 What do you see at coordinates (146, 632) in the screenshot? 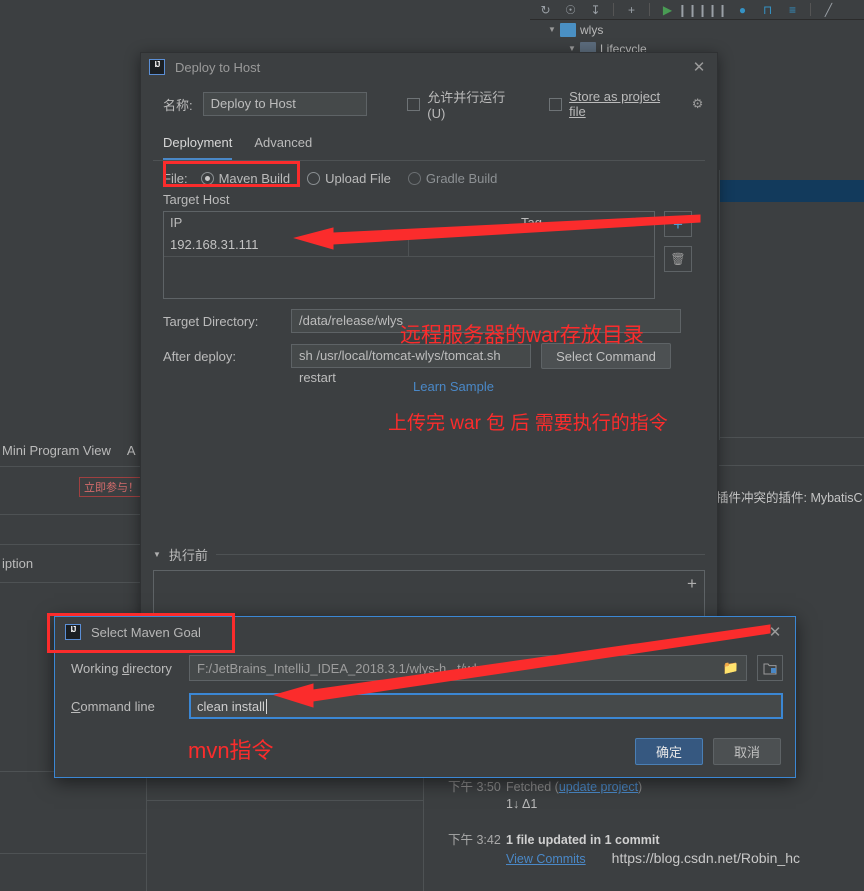
I see `maven-dialog-title: Select Maven Goal` at bounding box center [146, 632].